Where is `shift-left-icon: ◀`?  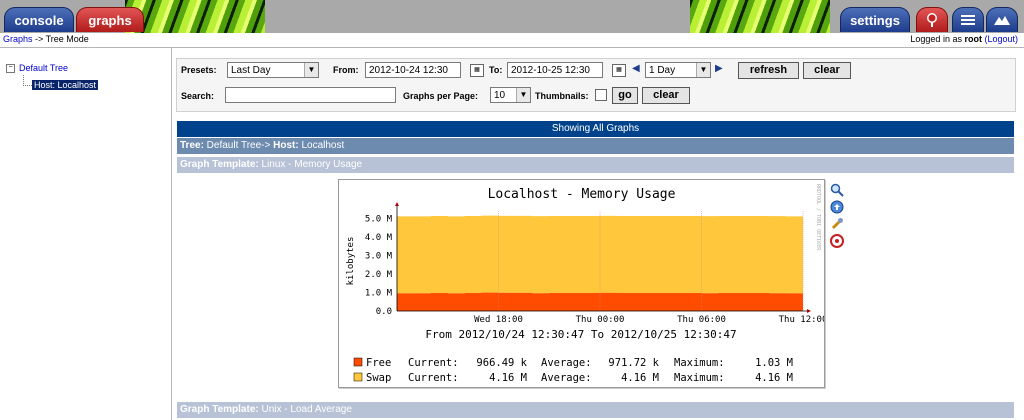 shift-left-icon: ◀ is located at coordinates (636, 68).